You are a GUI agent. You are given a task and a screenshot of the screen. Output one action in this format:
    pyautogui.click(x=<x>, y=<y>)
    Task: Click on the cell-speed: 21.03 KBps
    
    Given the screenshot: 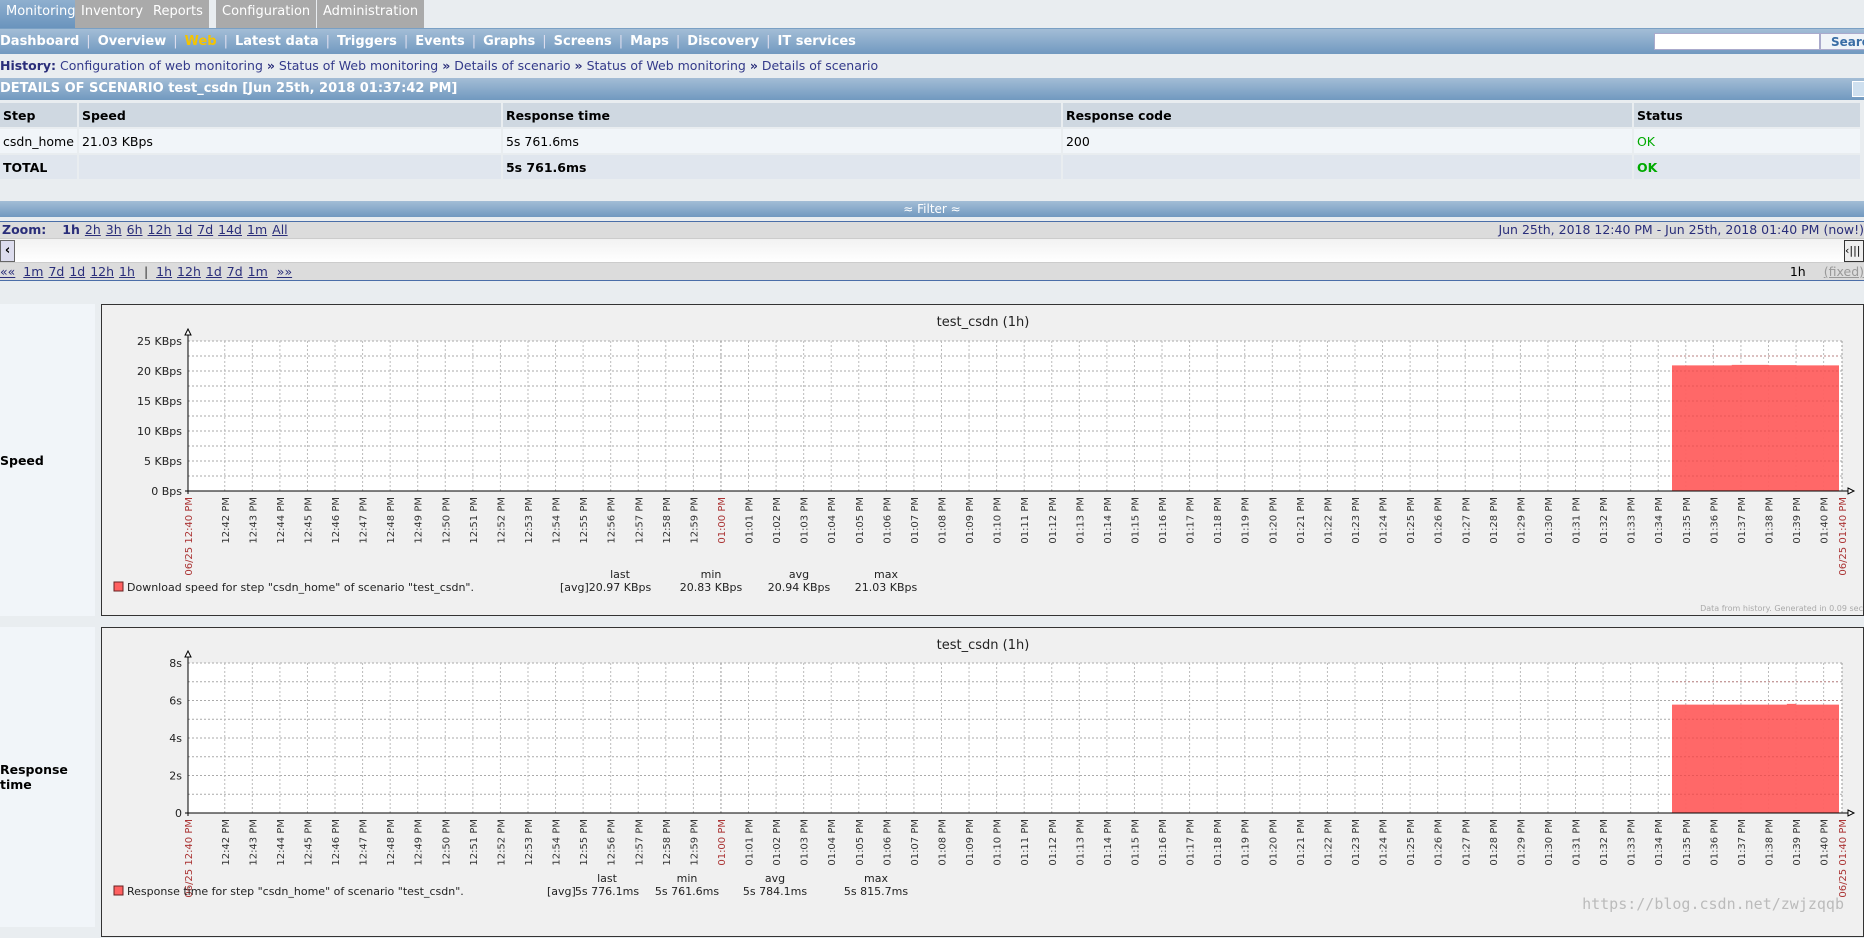 What is the action you would take?
    pyautogui.click(x=289, y=141)
    